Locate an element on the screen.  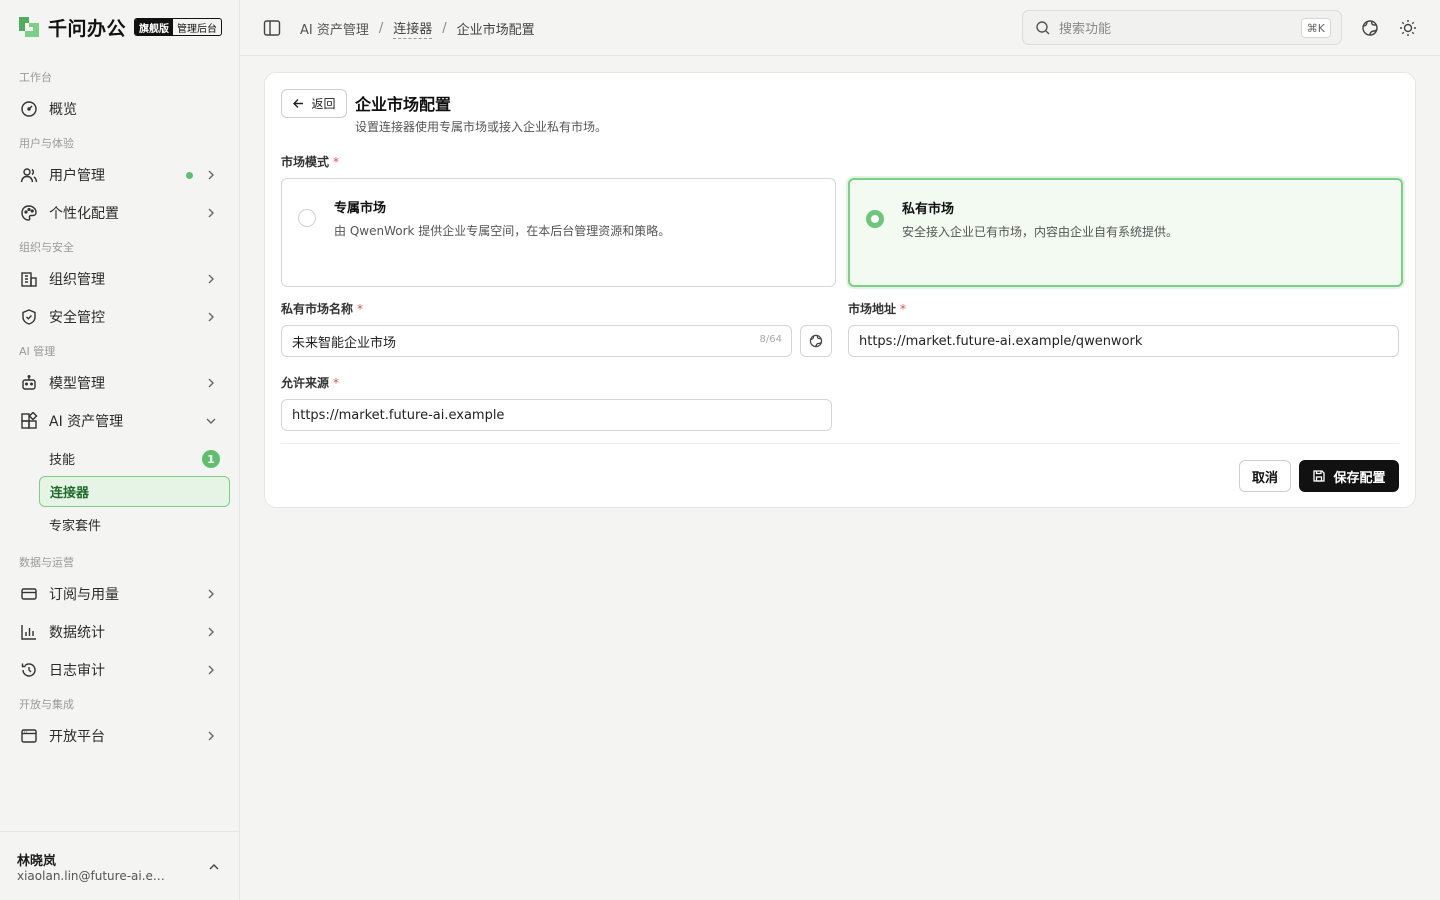
market-url-label: 市场地址 * is located at coordinates (877, 308).